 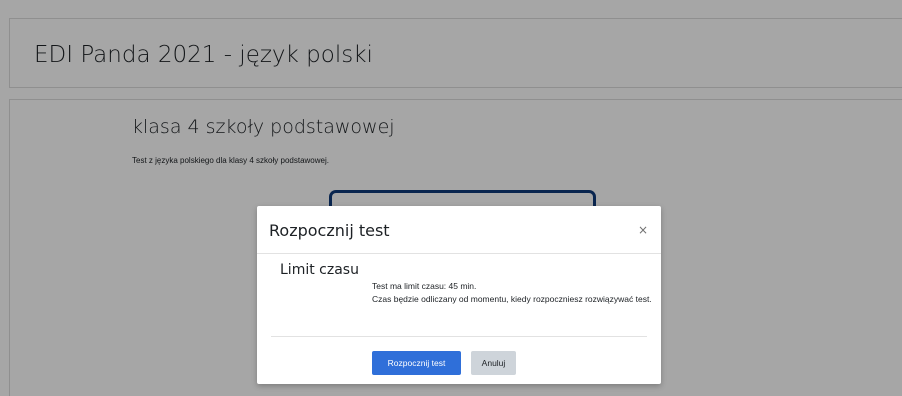 I want to click on time-limit-value: Test ma limit czasu: 45 min., so click(x=424, y=286).